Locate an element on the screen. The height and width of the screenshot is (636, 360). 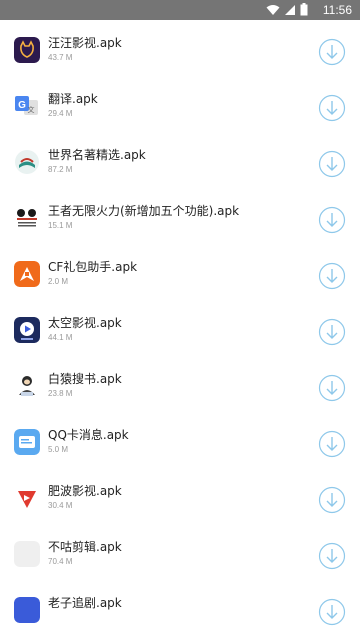
list-item: 汪汪影视.apk 43.7 M is located at coordinates (180, 48).